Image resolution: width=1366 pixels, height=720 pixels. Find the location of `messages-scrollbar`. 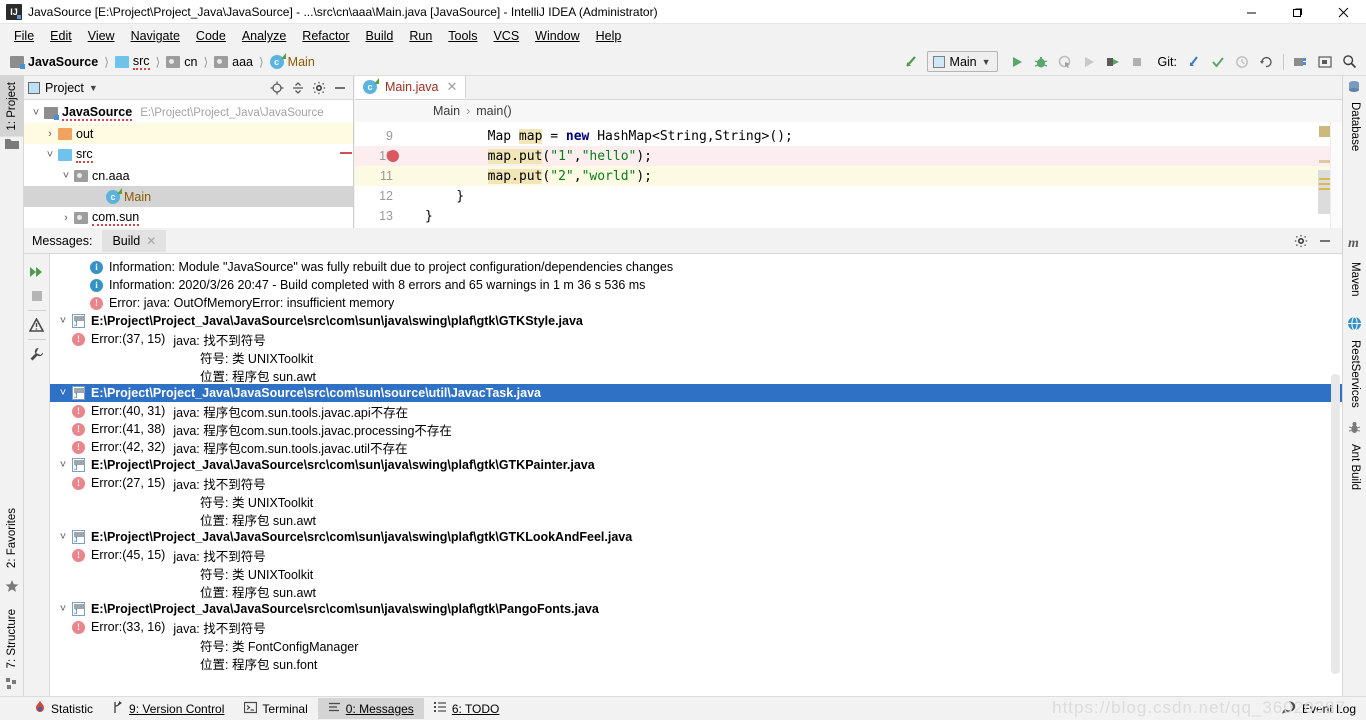

messages-scrollbar is located at coordinates (1335, 524).